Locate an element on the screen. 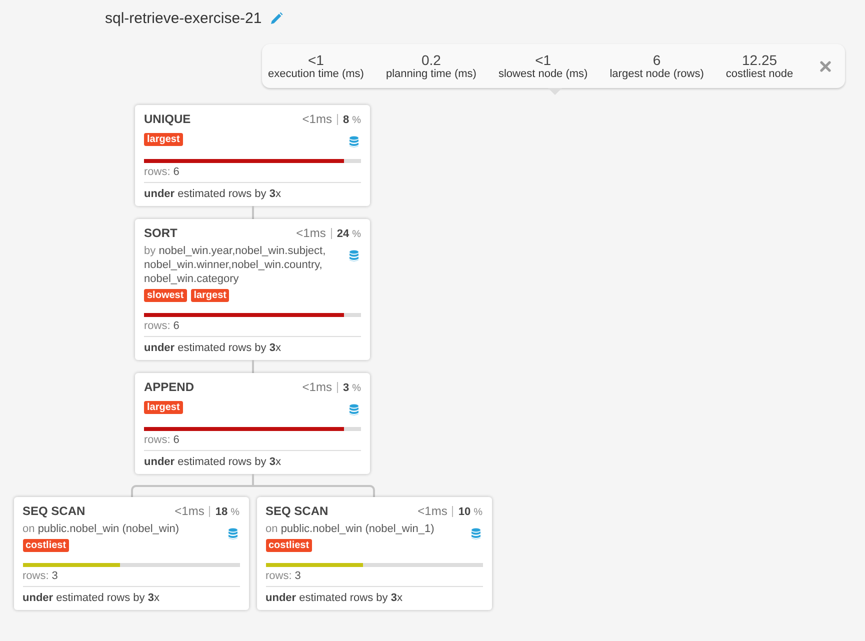 The height and width of the screenshot is (641, 865). node-title: SORT is located at coordinates (161, 233).